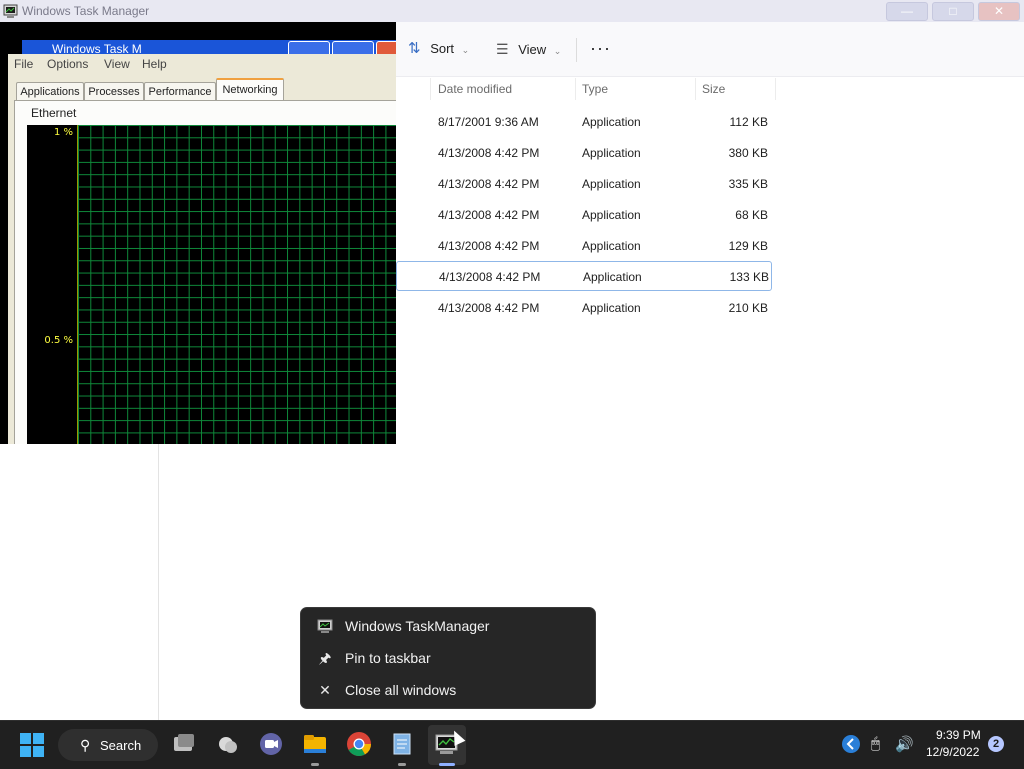  Describe the element at coordinates (851, 744) in the screenshot. I see `show-hidden-icons-icon` at that location.